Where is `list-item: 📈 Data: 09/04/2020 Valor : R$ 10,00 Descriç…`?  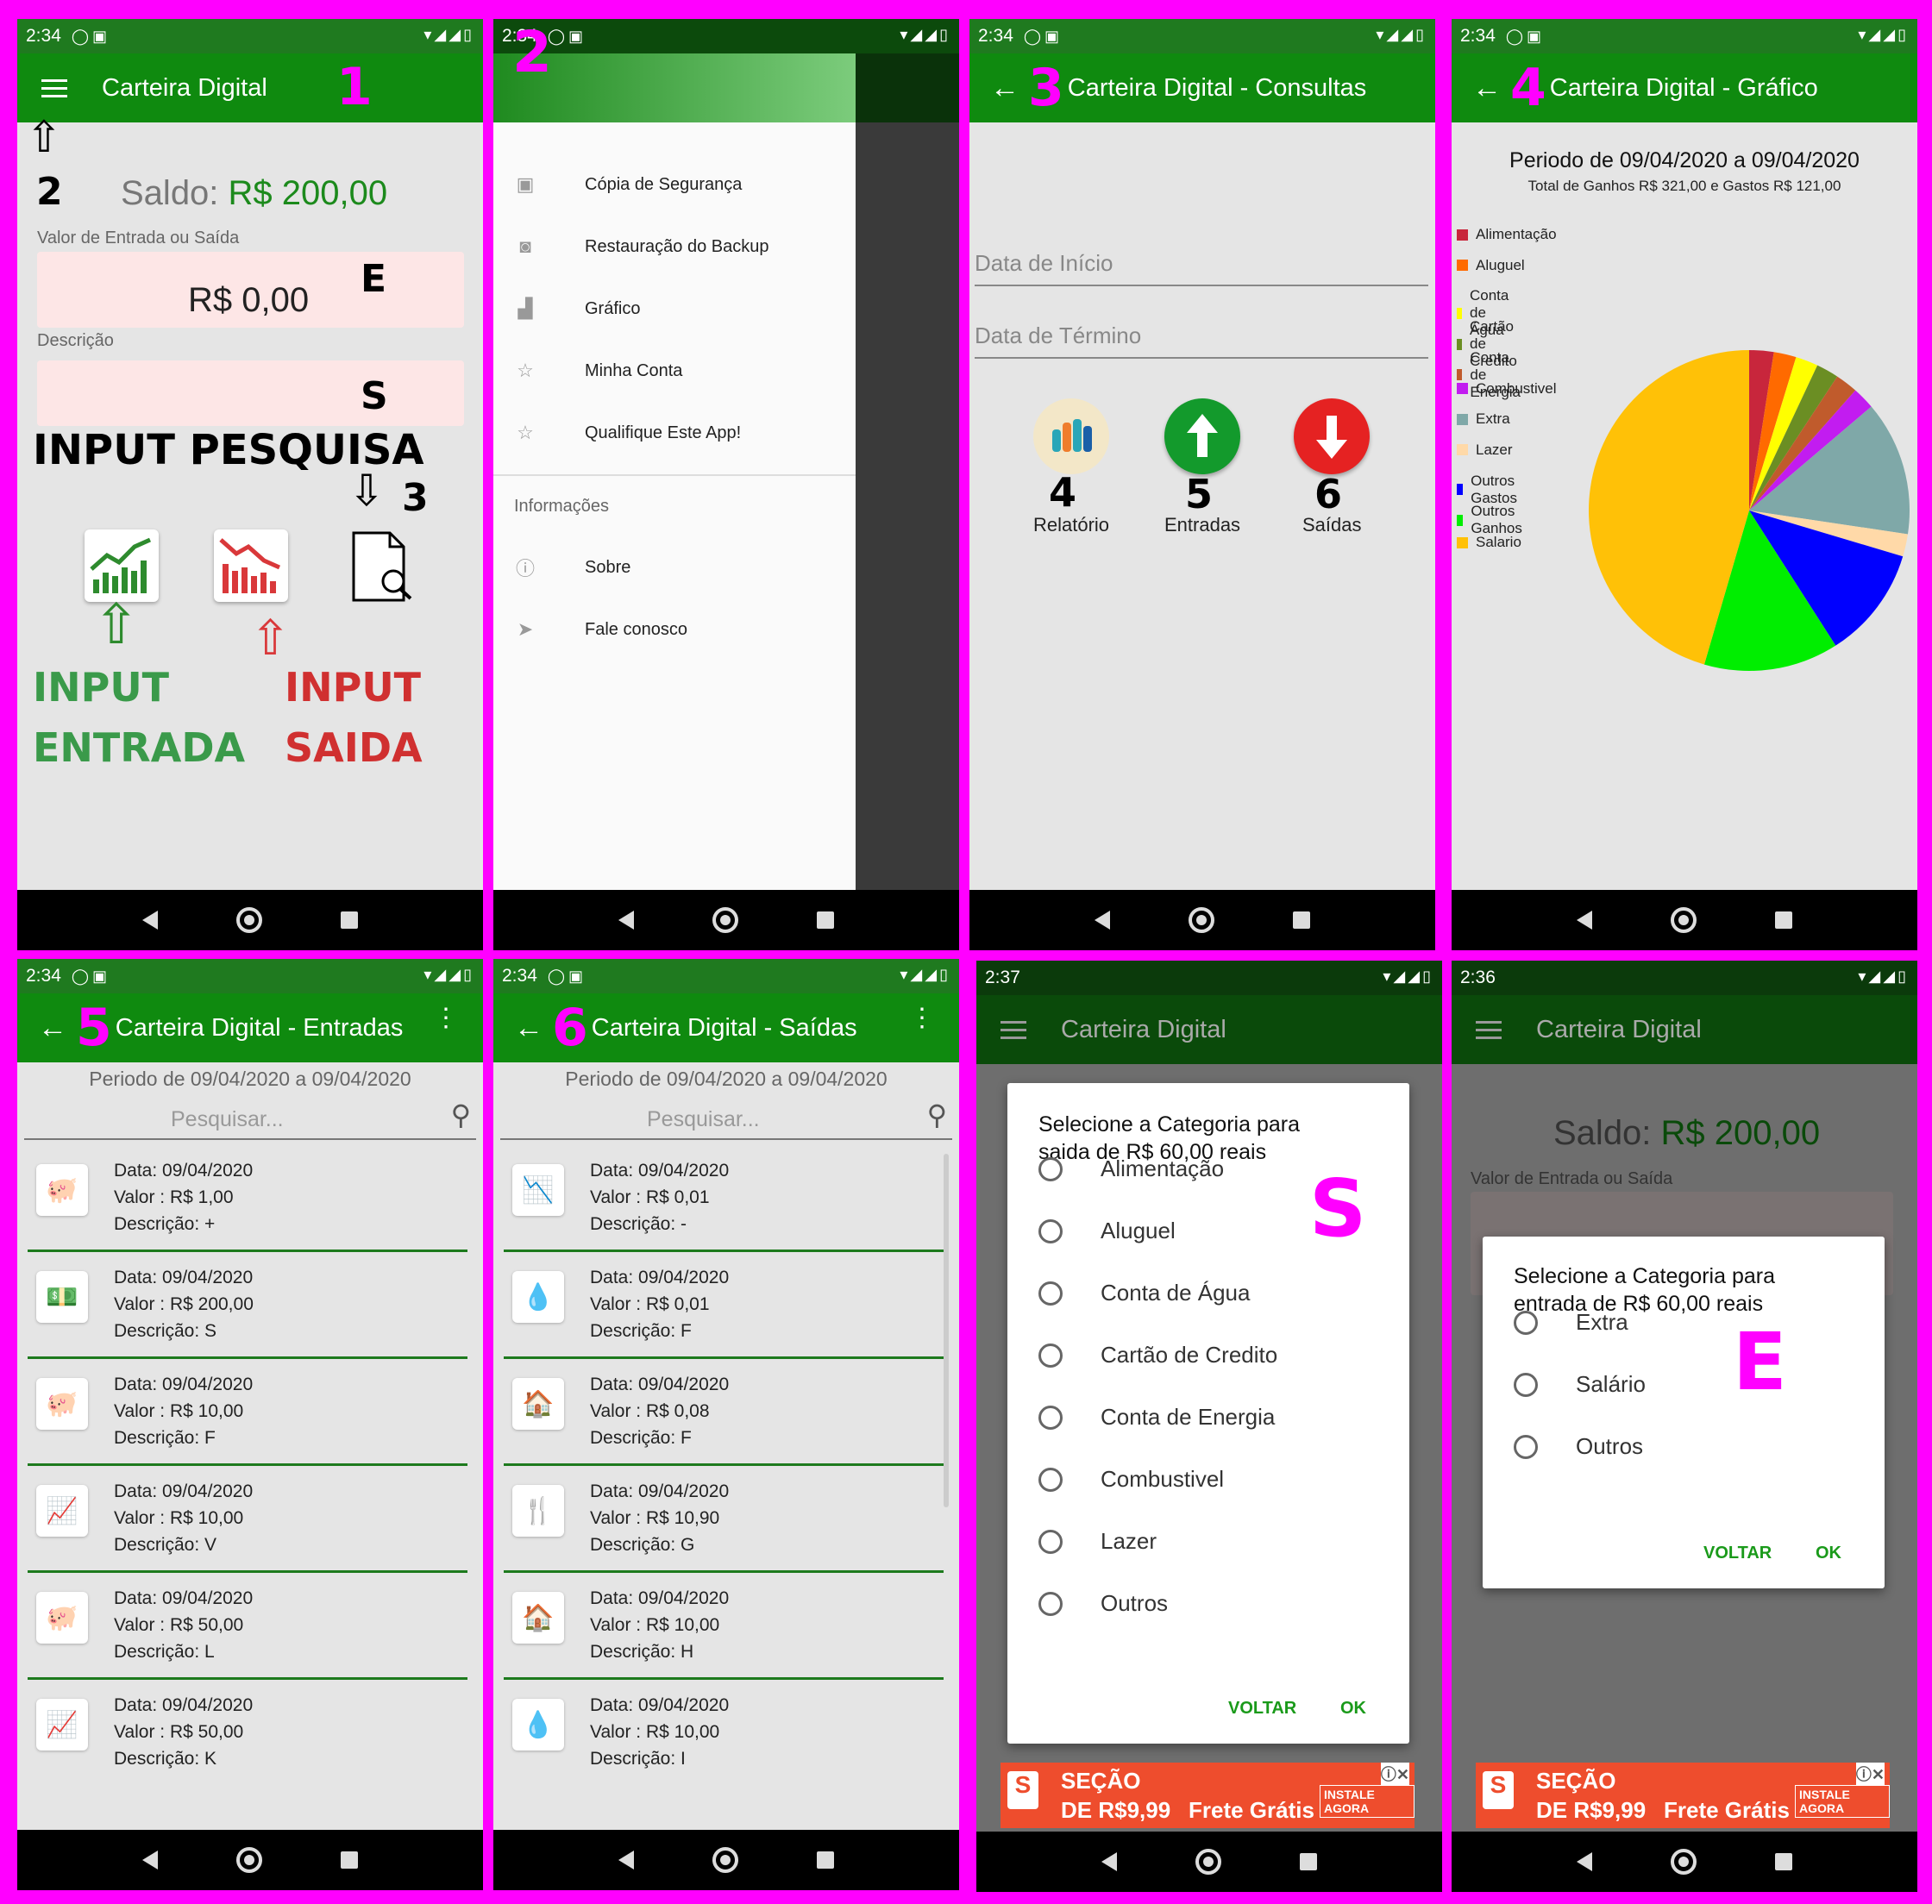 list-item: 📈 Data: 09/04/2020 Valor : R$ 10,00 Descriç… is located at coordinates (248, 1520).